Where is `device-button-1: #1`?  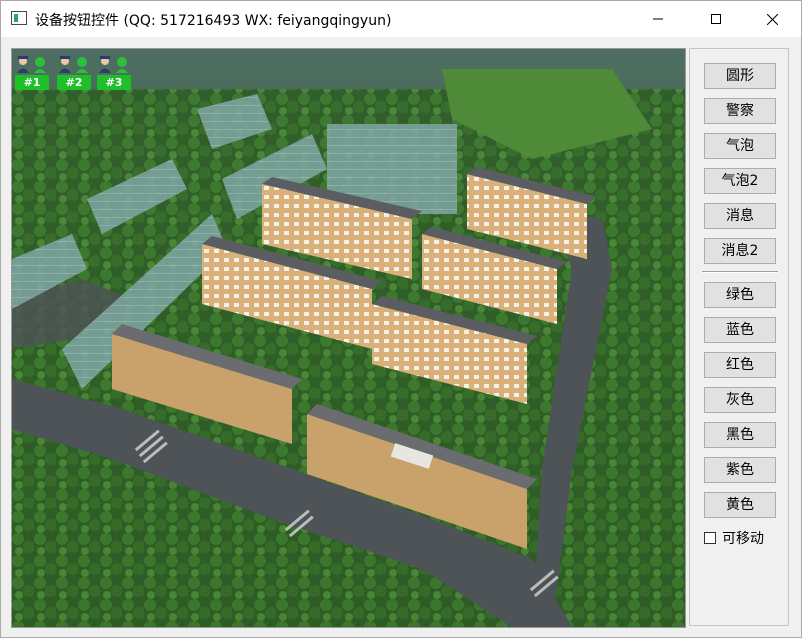 device-button-1: #1 is located at coordinates (32, 73).